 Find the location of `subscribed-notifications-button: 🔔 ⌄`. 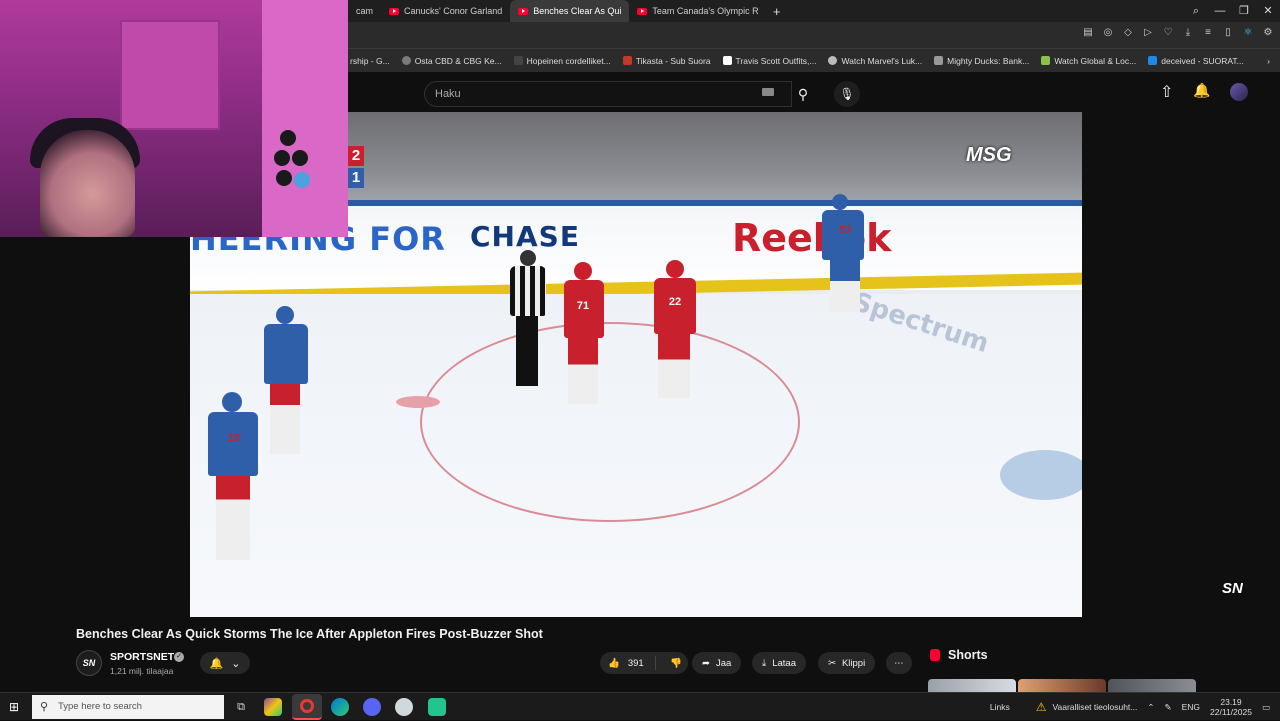

subscribed-notifications-button: 🔔 ⌄ is located at coordinates (225, 663).